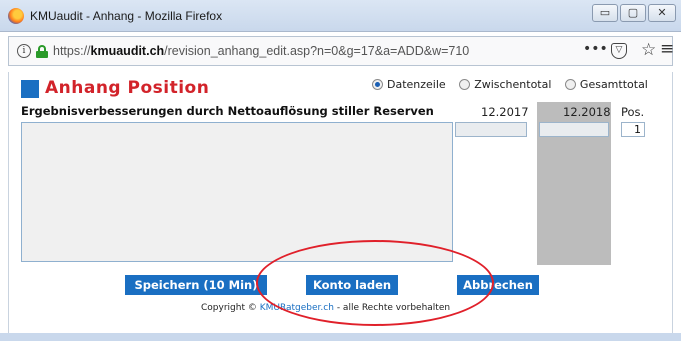 This screenshot has width=681, height=341. Describe the element at coordinates (633, 129) in the screenshot. I see `position-input: 1` at that location.